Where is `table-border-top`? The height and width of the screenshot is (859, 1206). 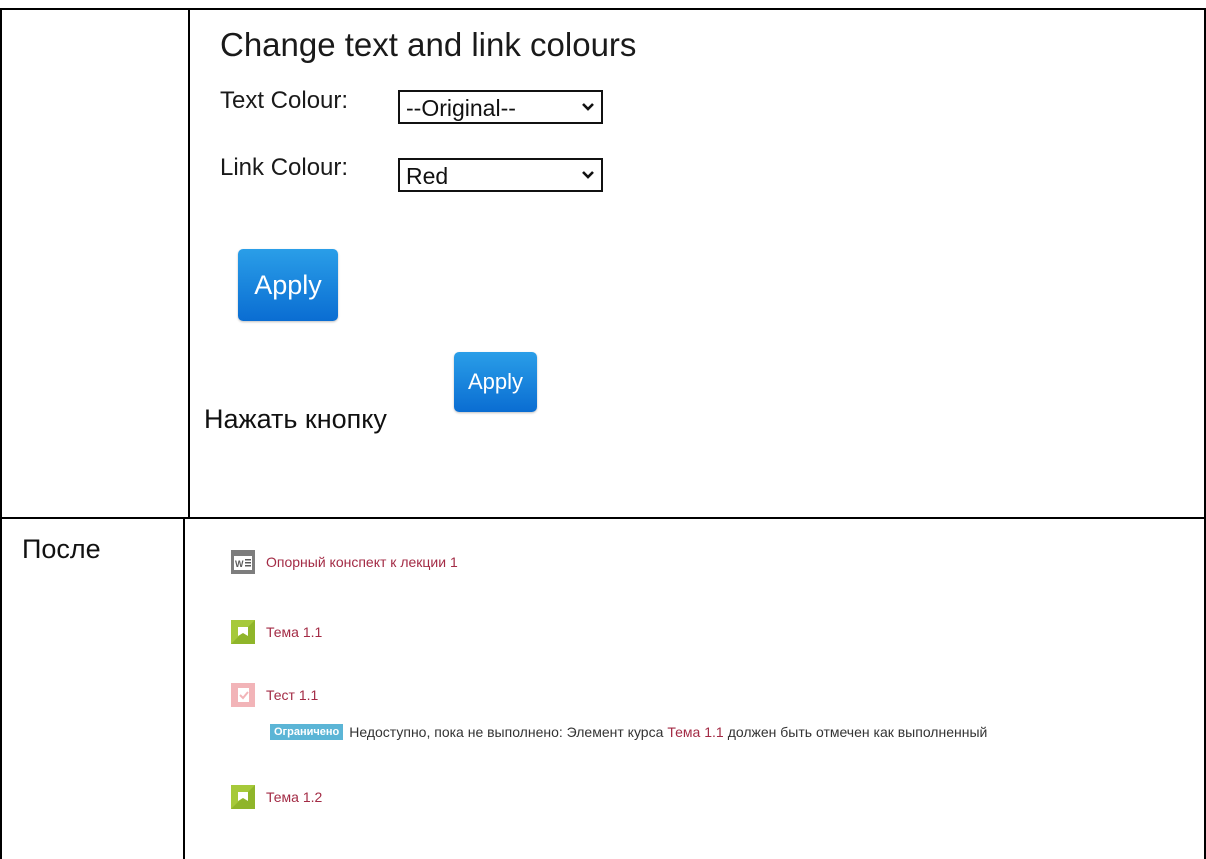
table-border-top is located at coordinates (603, 9).